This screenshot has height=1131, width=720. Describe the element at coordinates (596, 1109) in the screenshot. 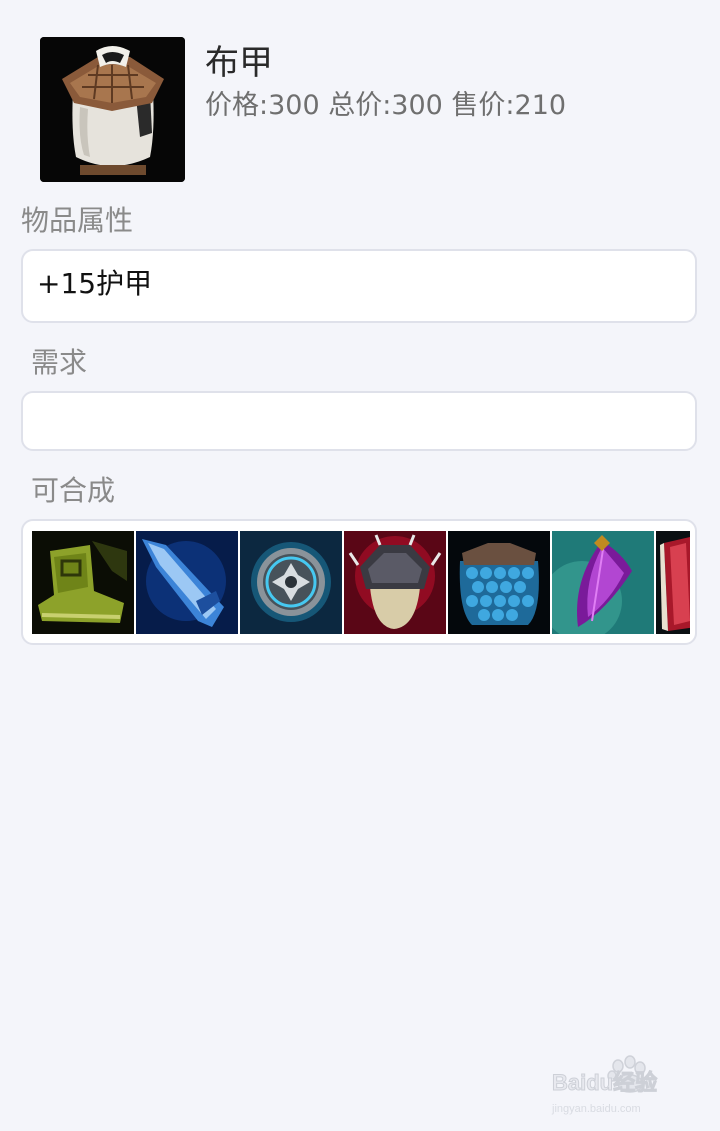

I see `watermark-subtext: jingyan.baidu.com` at that location.